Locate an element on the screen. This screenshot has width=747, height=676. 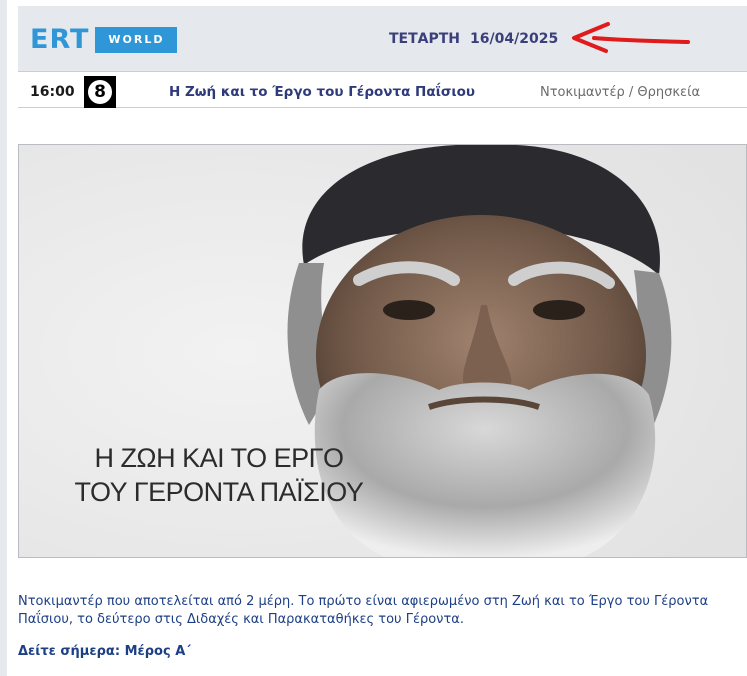
ert-world-logo: ERT WORLD is located at coordinates (104, 39).